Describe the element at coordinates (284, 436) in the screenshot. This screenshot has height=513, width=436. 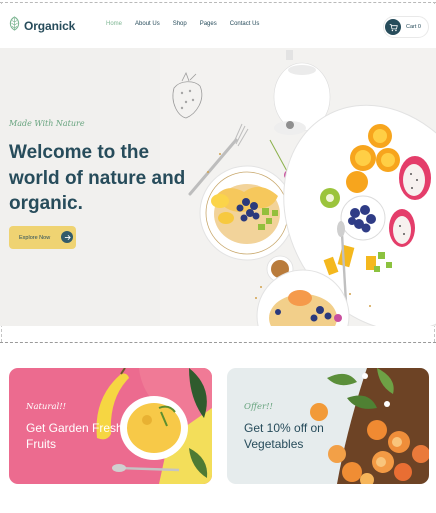
I see `promo-vegetables-title: Get 10% off on Vegetables` at that location.